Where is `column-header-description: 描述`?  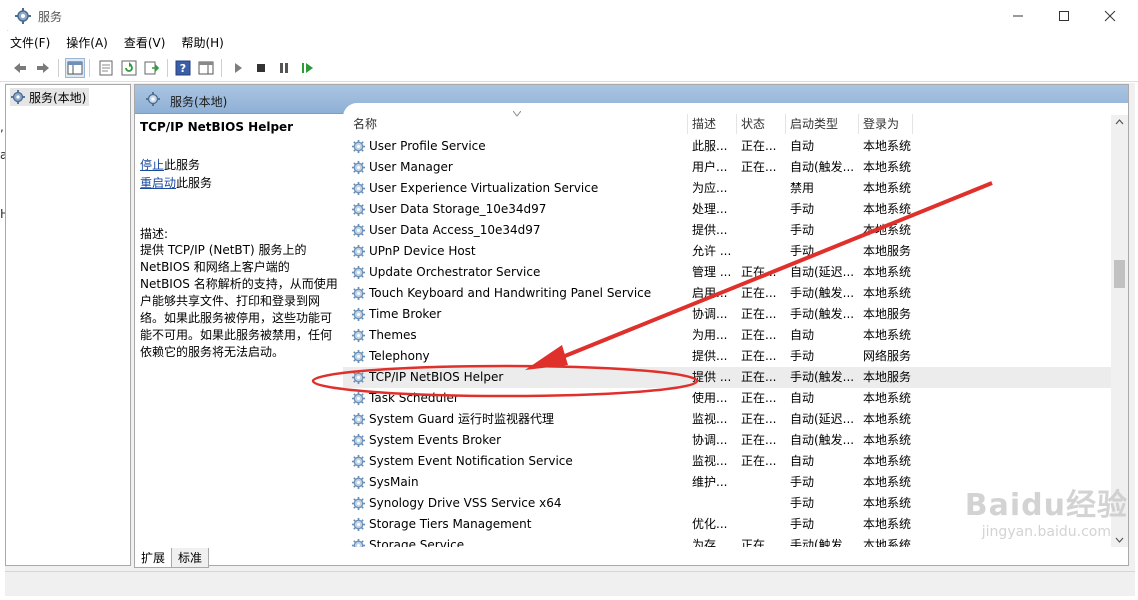 column-header-description: 描述 is located at coordinates (712, 124).